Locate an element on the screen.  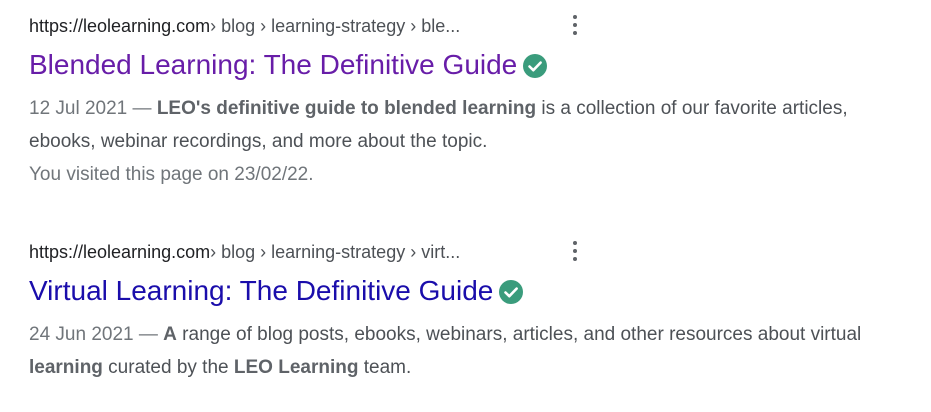
snippet-highlight: learning is located at coordinates (66, 367).